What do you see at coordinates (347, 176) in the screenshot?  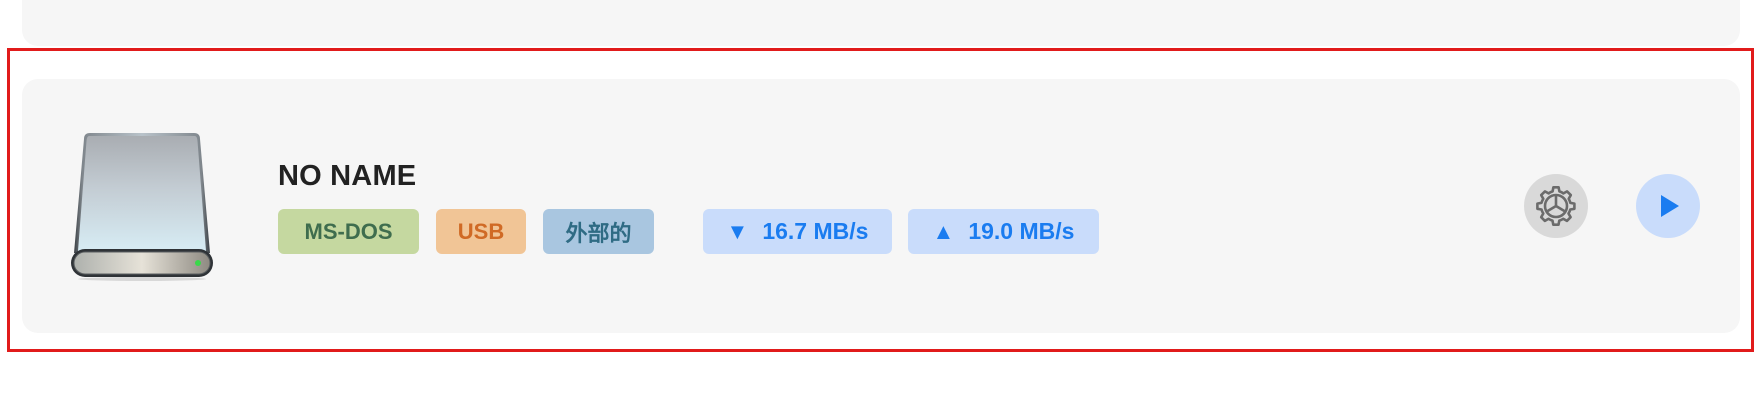 I see `device-name: NO NAME` at bounding box center [347, 176].